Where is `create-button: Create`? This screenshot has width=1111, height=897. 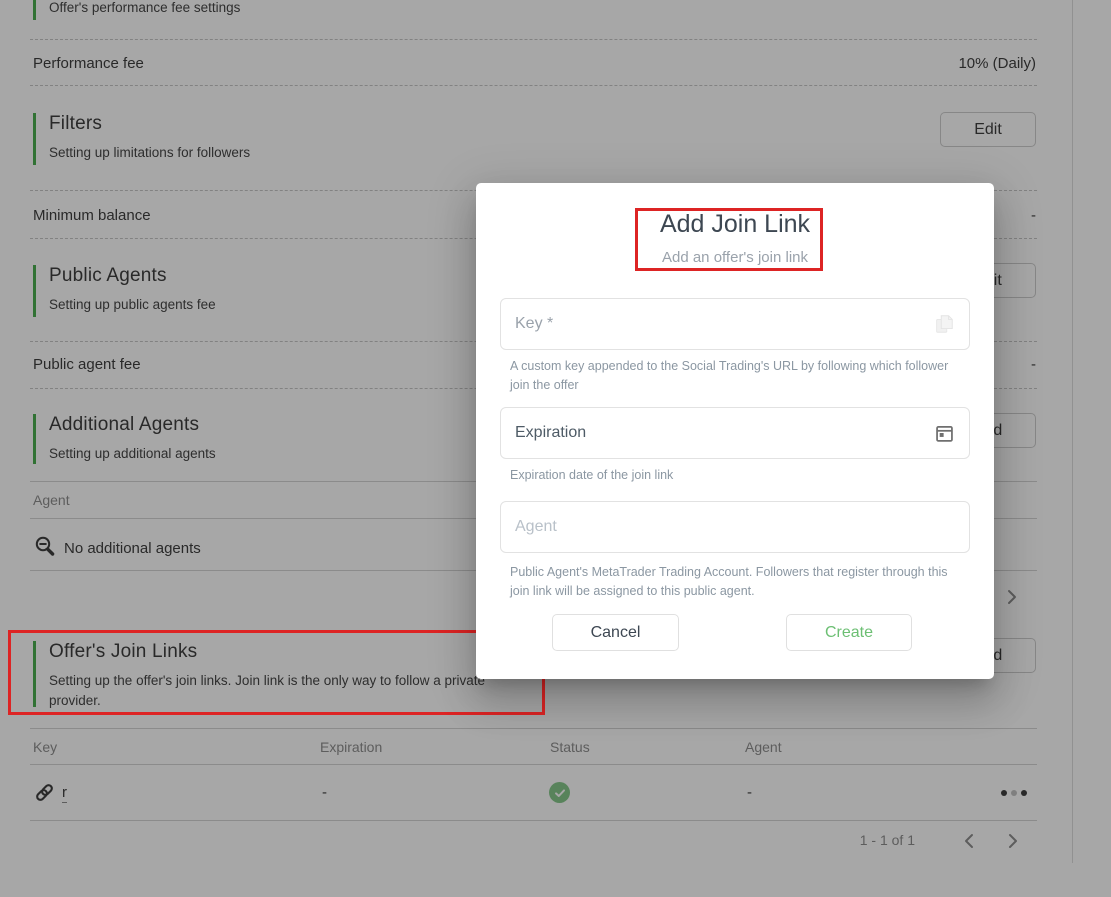
create-button: Create is located at coordinates (849, 632).